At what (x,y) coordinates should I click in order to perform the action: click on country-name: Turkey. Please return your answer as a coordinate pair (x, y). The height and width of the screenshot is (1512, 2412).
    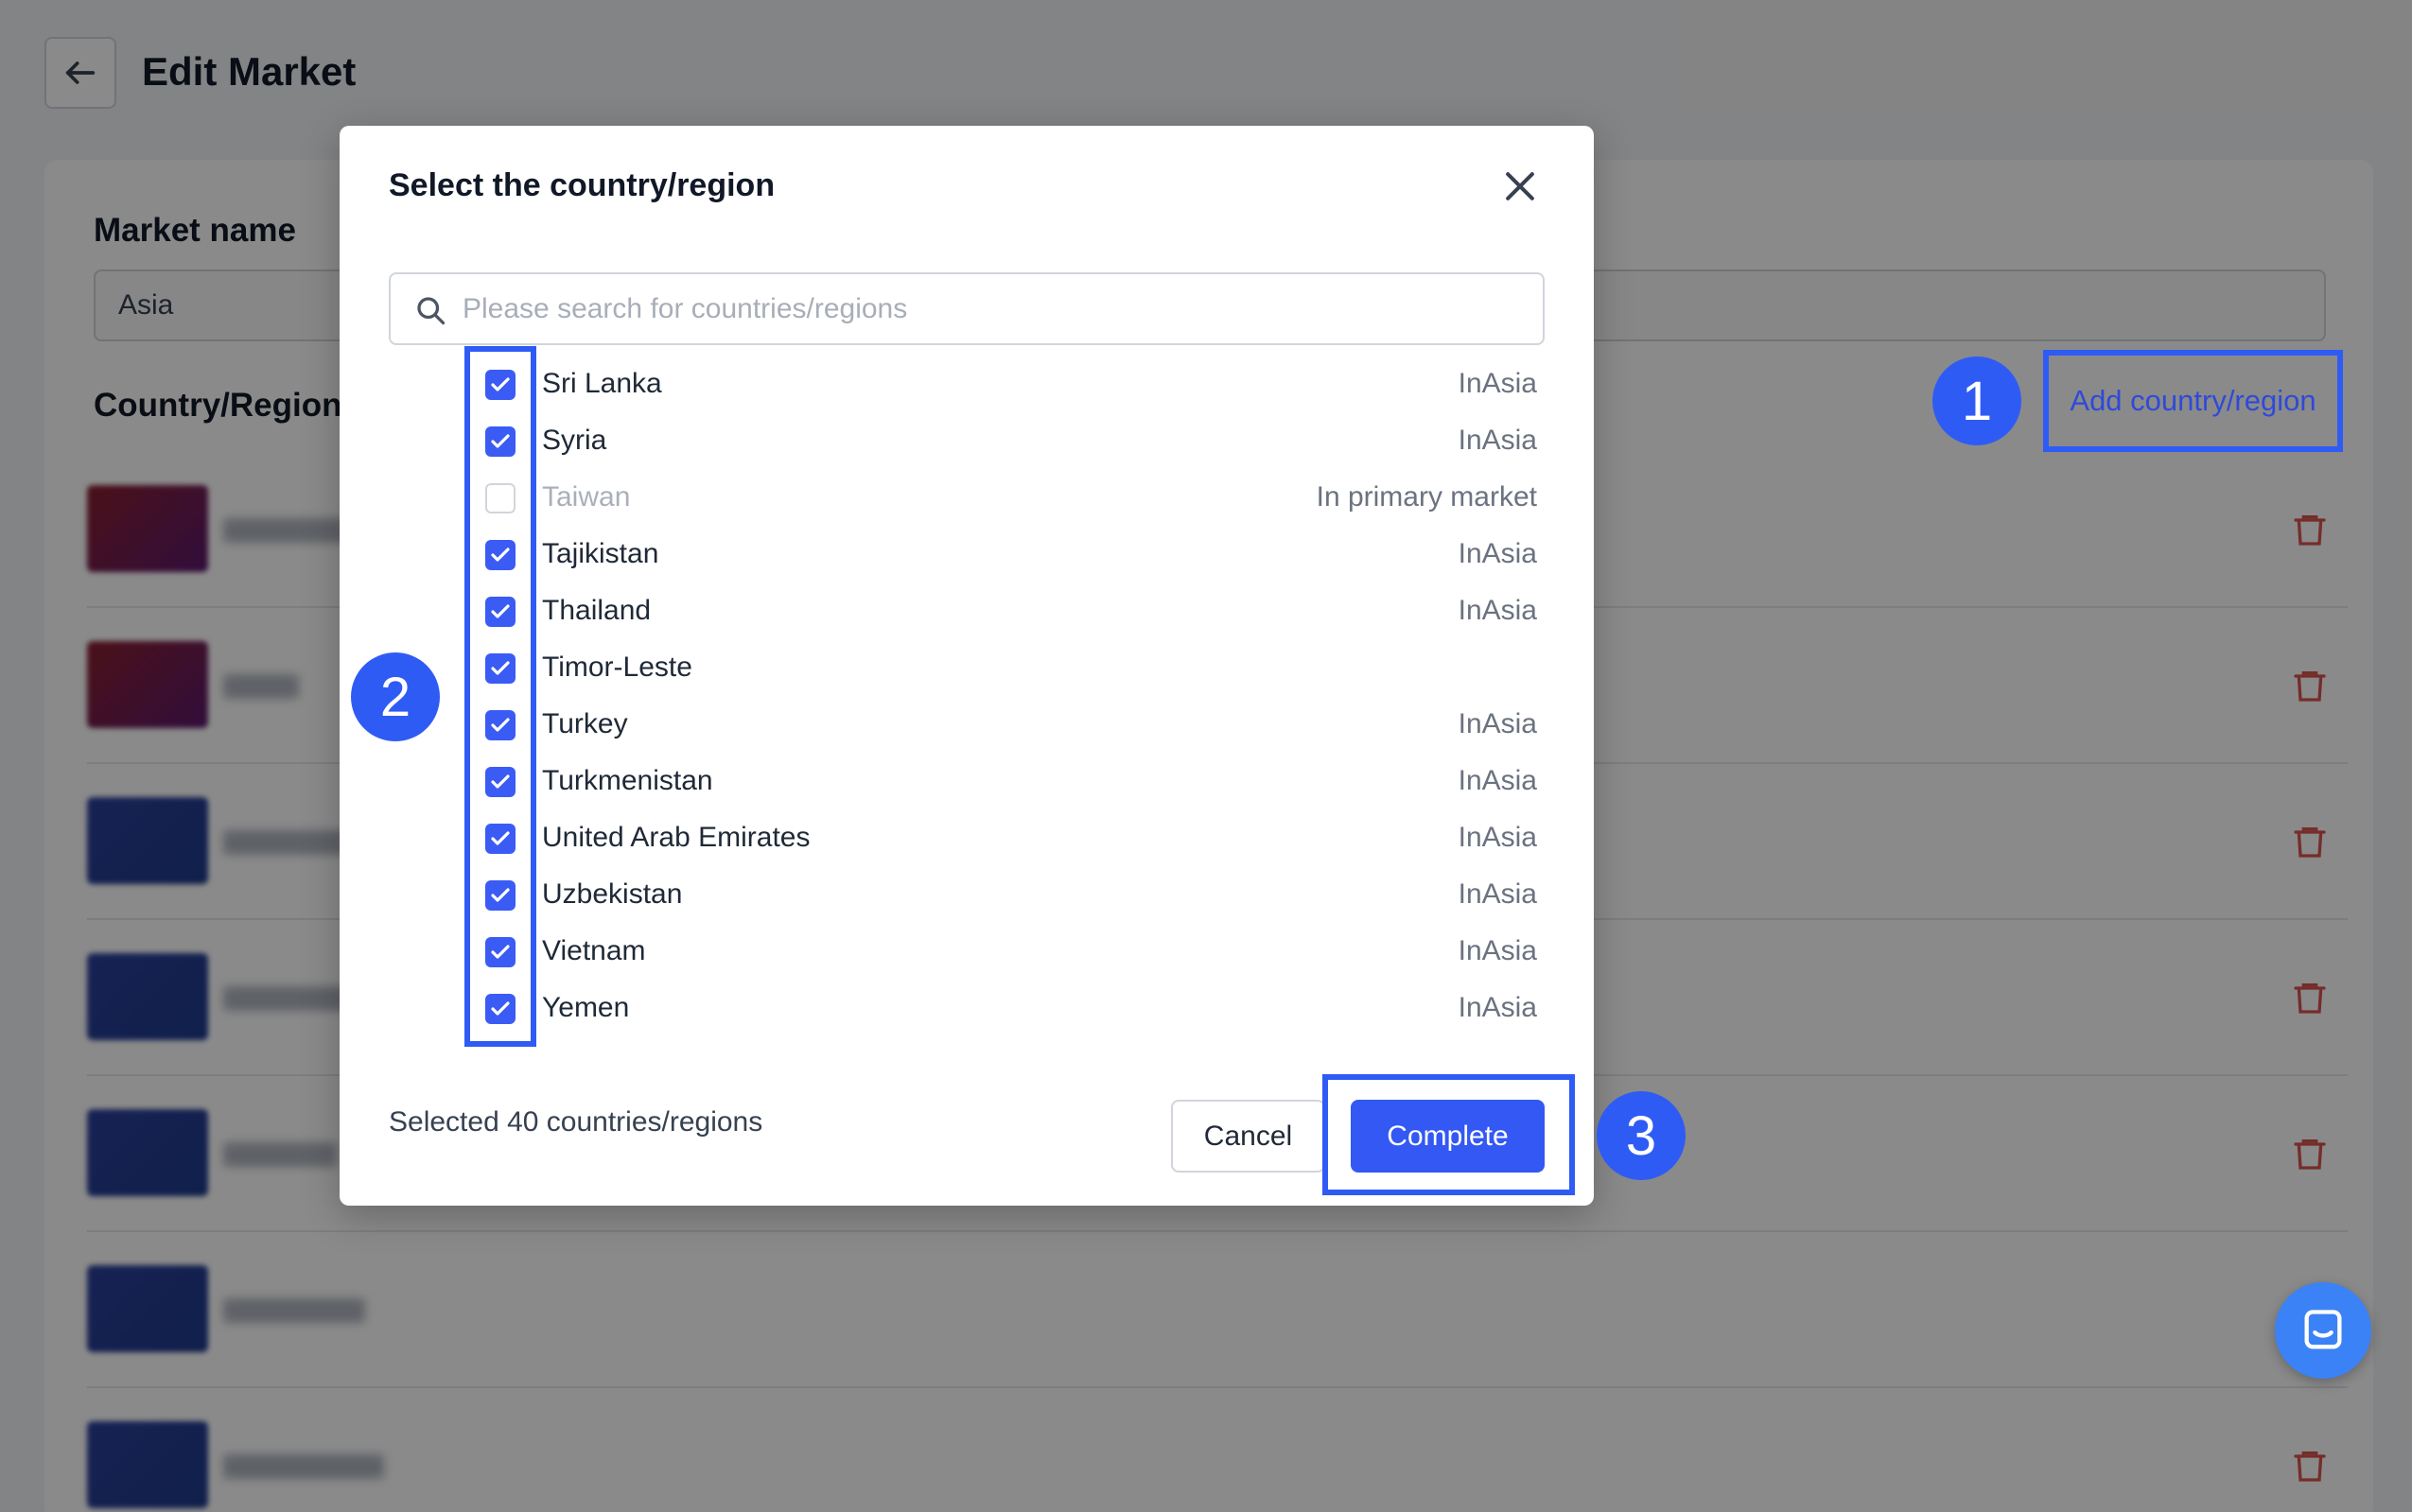
    Looking at the image, I should click on (585, 723).